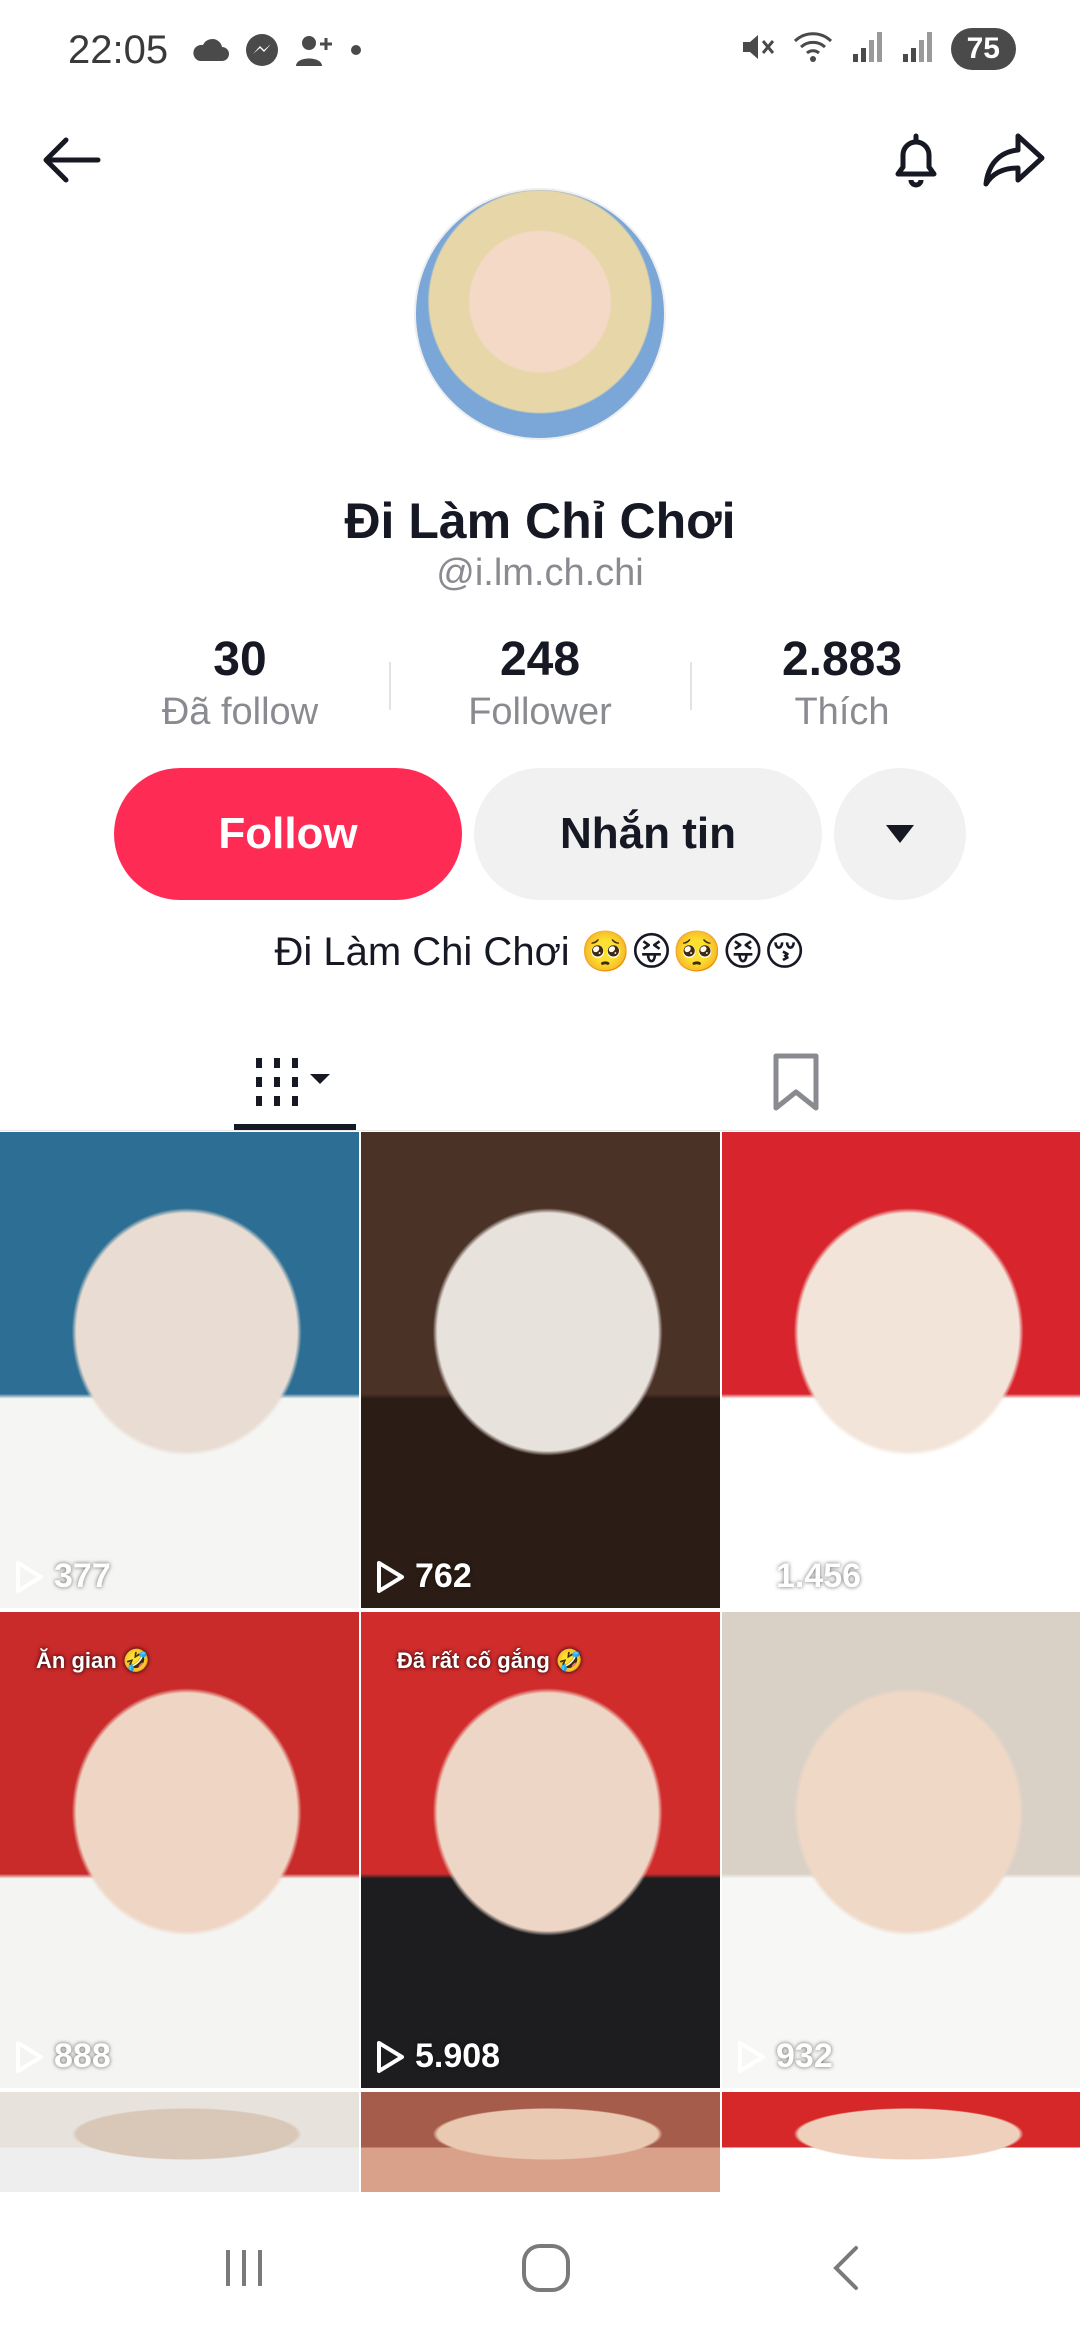 The height and width of the screenshot is (2340, 1080). I want to click on message-button: Nhắn tin, so click(648, 834).